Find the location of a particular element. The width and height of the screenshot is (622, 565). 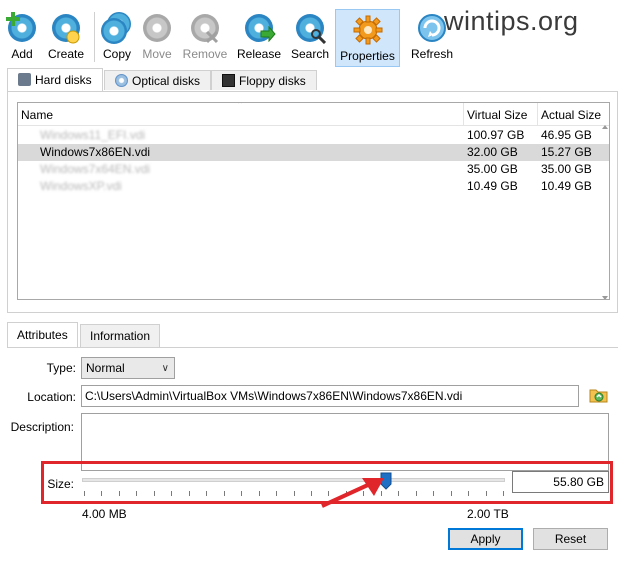

copy-label: Copy is located at coordinates (116, 54).